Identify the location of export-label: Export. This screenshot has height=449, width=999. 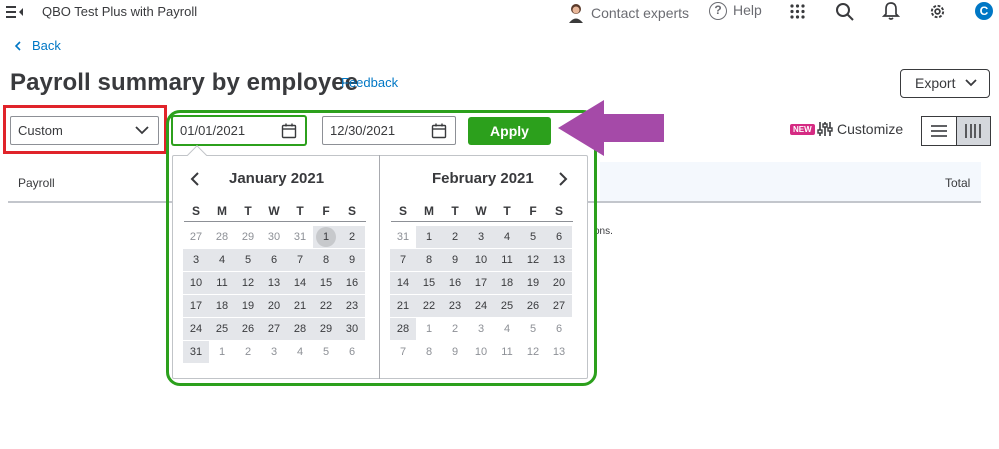
(935, 83).